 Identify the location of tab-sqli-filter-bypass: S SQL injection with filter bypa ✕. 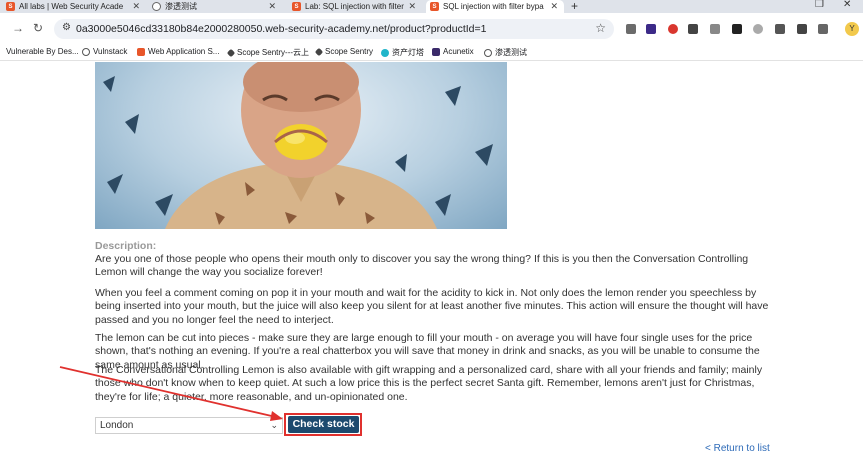
(495, 6).